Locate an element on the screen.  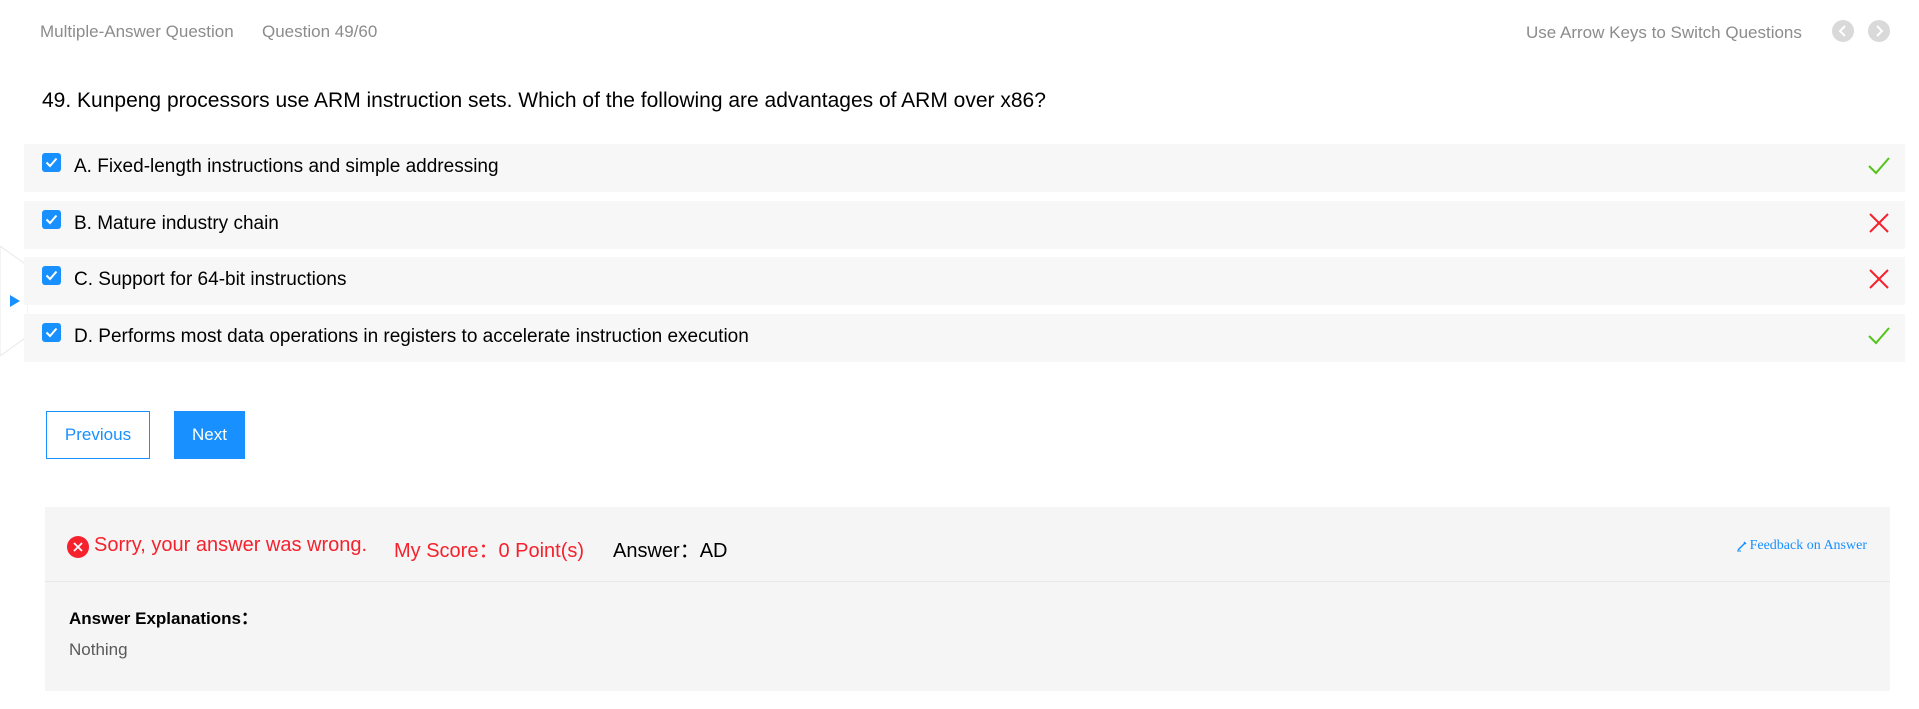
explanation-body: Nothing is located at coordinates (98, 649).